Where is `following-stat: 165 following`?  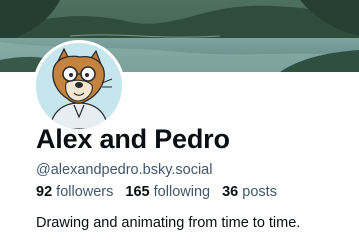 following-stat: 165 following is located at coordinates (167, 192).